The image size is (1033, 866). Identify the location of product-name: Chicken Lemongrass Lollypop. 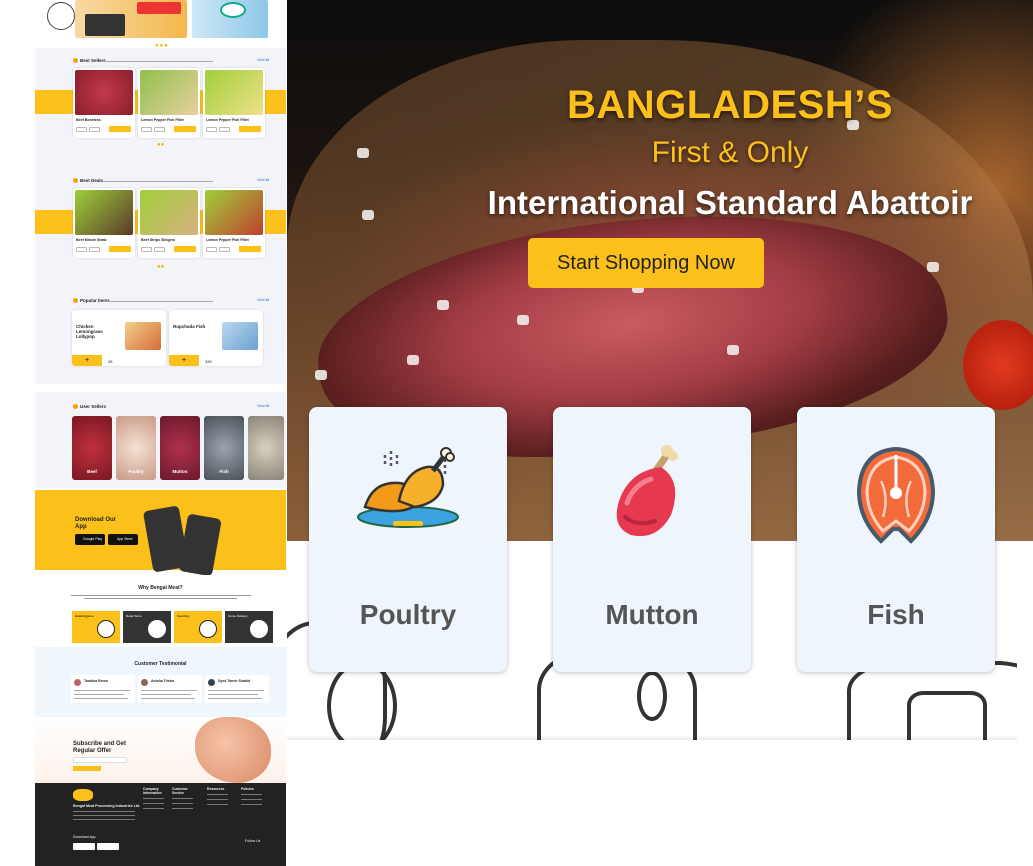
(89, 331).